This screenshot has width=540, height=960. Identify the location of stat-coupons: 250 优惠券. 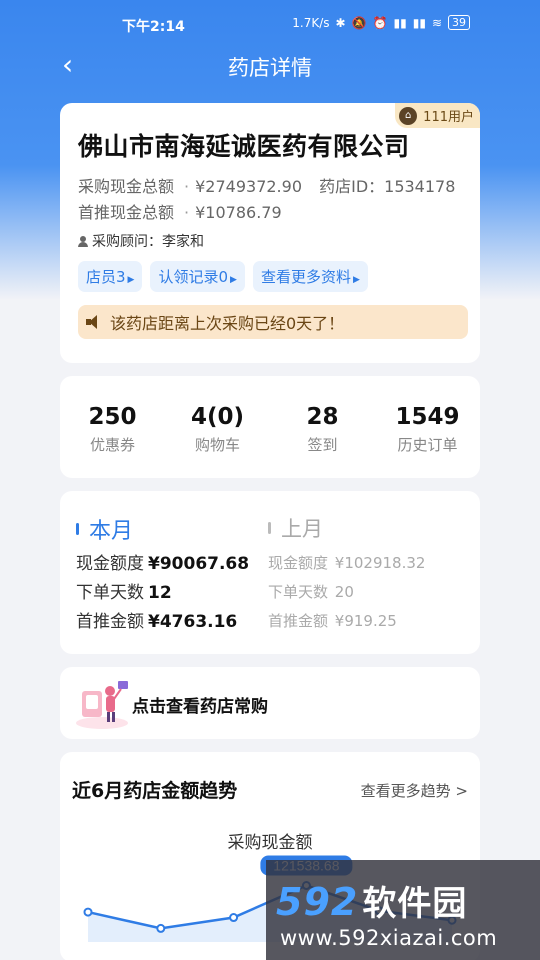
(112, 427).